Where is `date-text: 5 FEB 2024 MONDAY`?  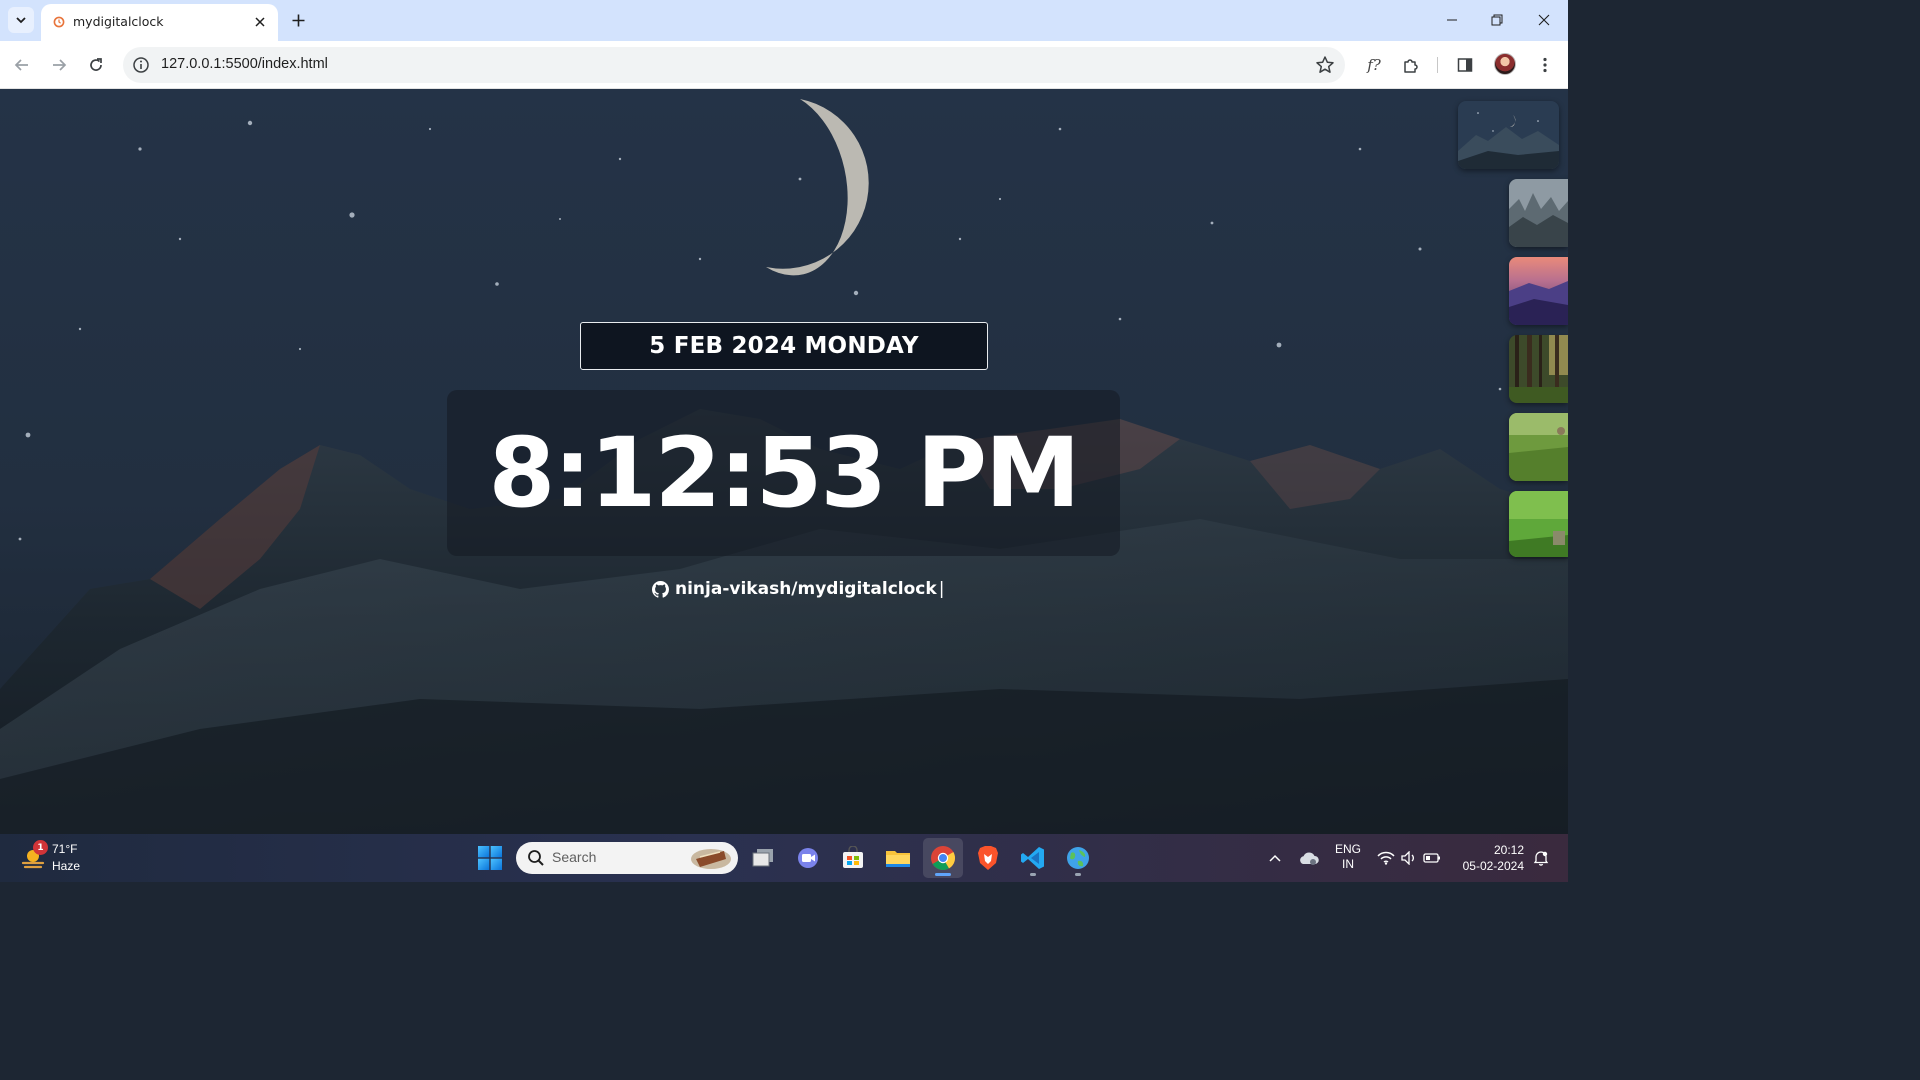
date-text: 5 FEB 2024 MONDAY is located at coordinates (784, 346).